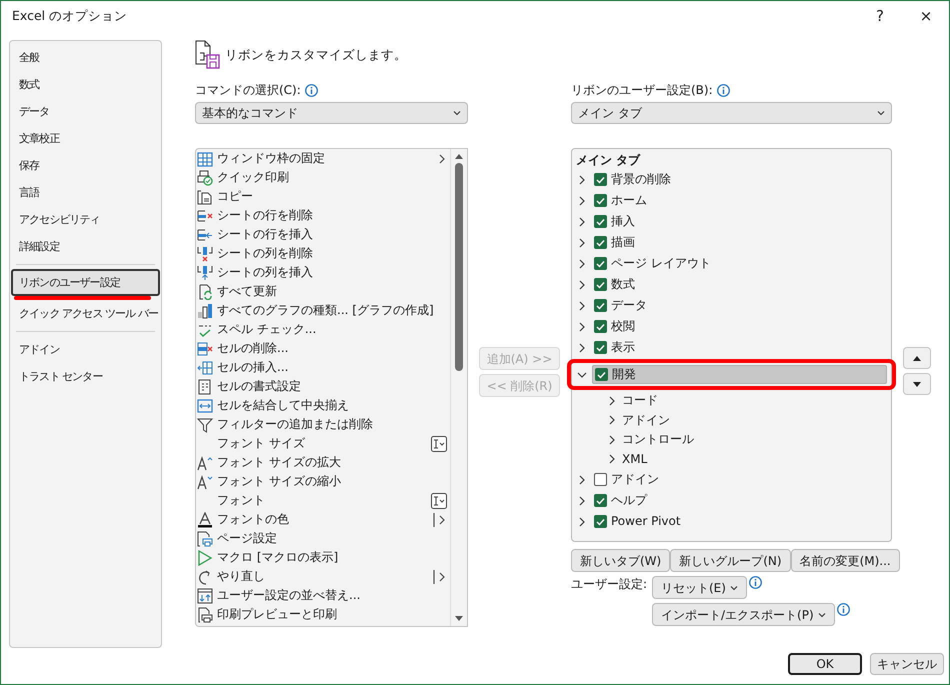 The width and height of the screenshot is (950, 685). What do you see at coordinates (699, 587) in the screenshot?
I see `menu-button: リセット(E)` at bounding box center [699, 587].